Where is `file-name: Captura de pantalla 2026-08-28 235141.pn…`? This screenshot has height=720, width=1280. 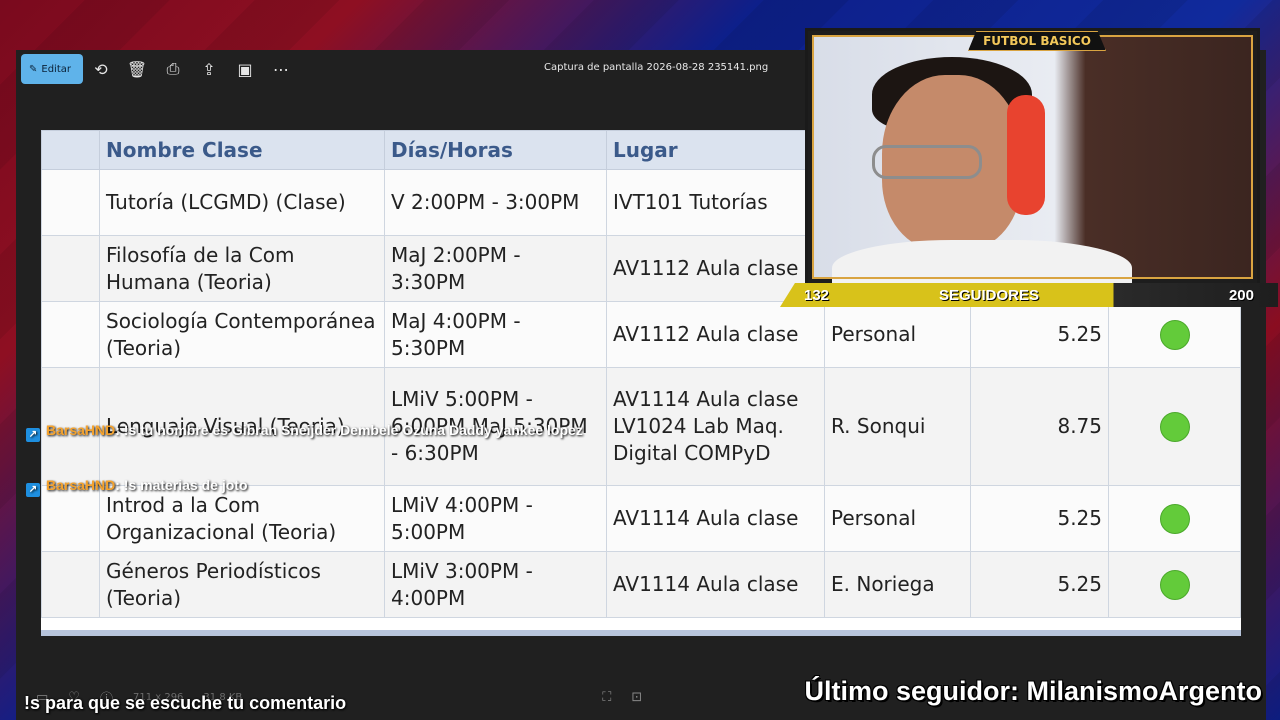
file-name: Captura de pantalla 2026-08-28 235141.pn… is located at coordinates (656, 67).